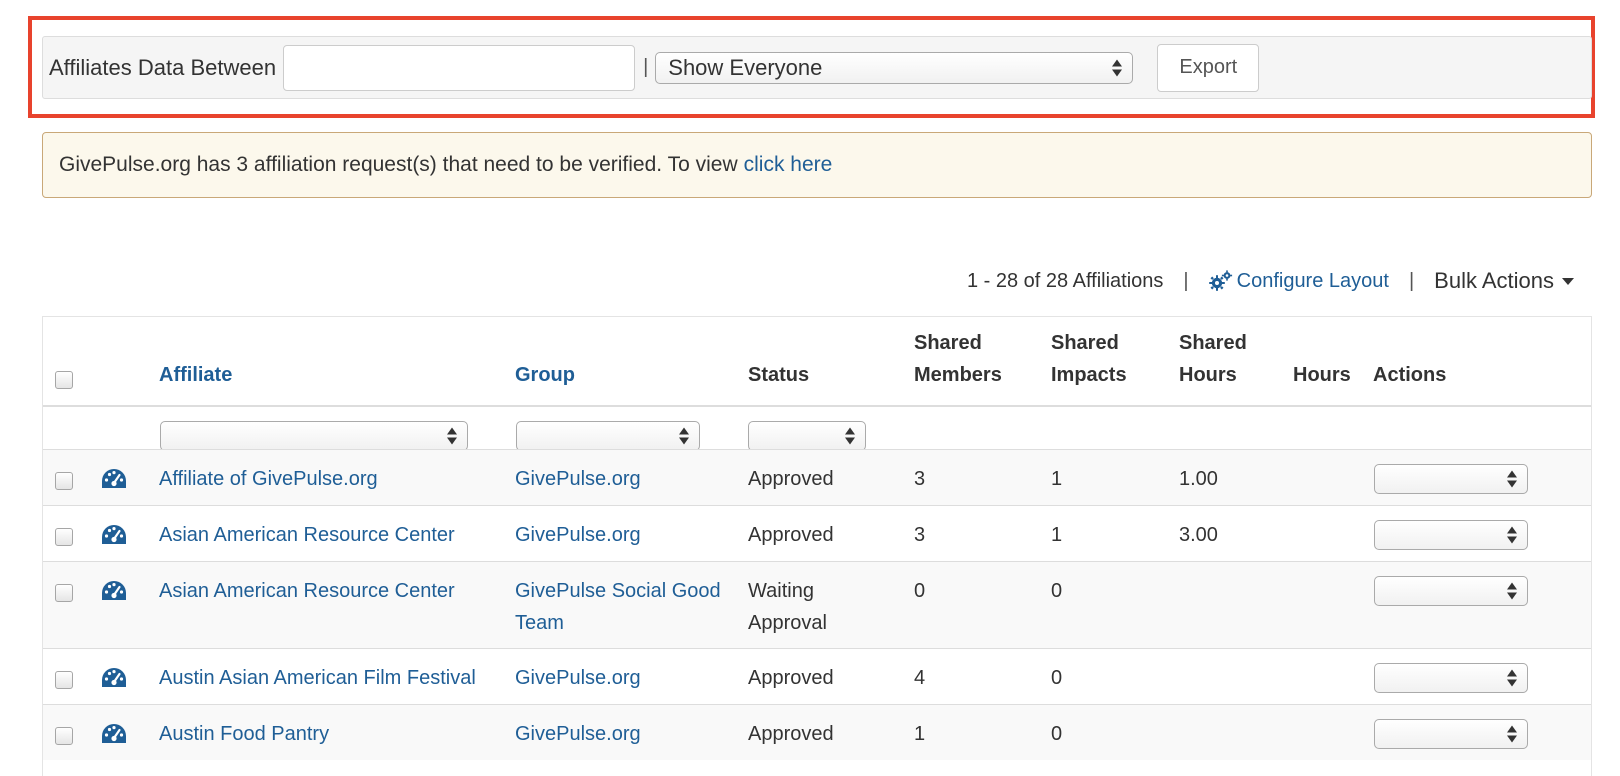 The width and height of the screenshot is (1620, 776). Describe the element at coordinates (1494, 280) in the screenshot. I see `bulk-actions-label: Bulk Actions` at that location.